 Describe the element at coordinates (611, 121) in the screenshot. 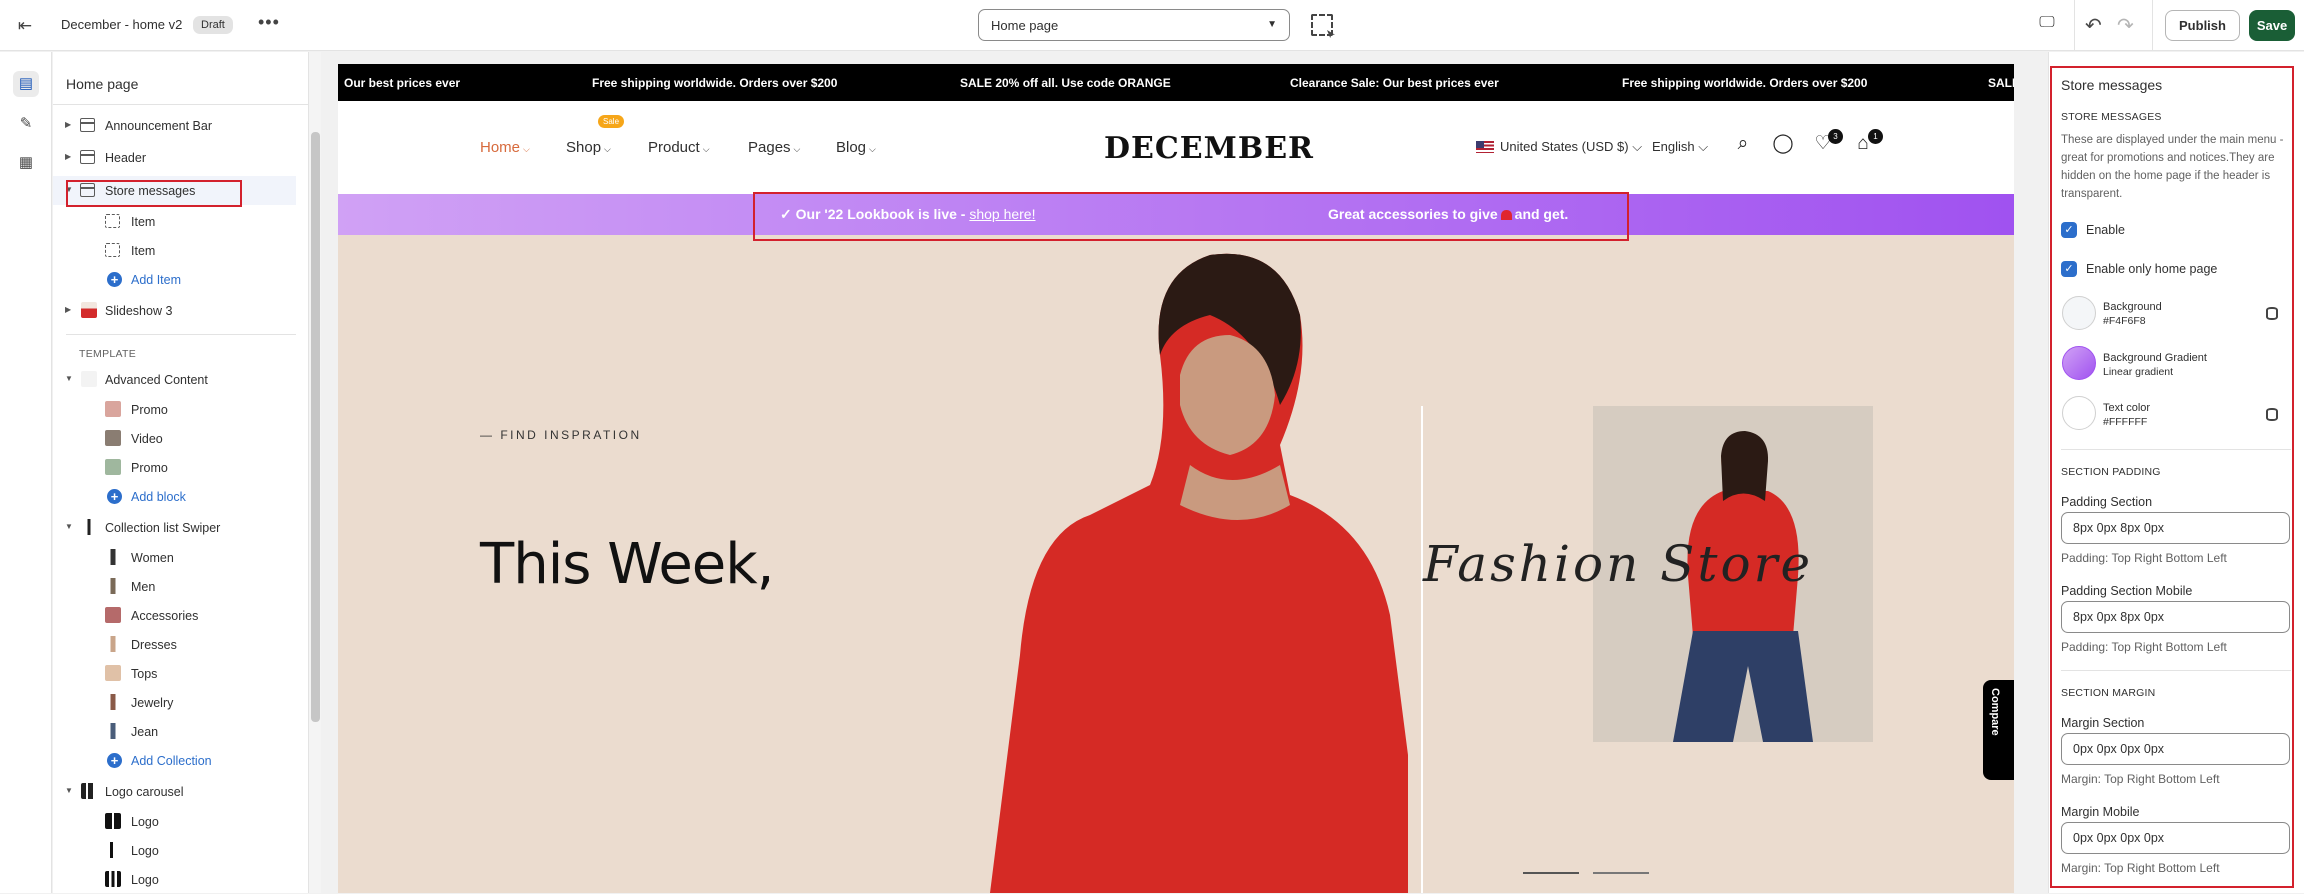

I see `sale-badge: Sale` at that location.